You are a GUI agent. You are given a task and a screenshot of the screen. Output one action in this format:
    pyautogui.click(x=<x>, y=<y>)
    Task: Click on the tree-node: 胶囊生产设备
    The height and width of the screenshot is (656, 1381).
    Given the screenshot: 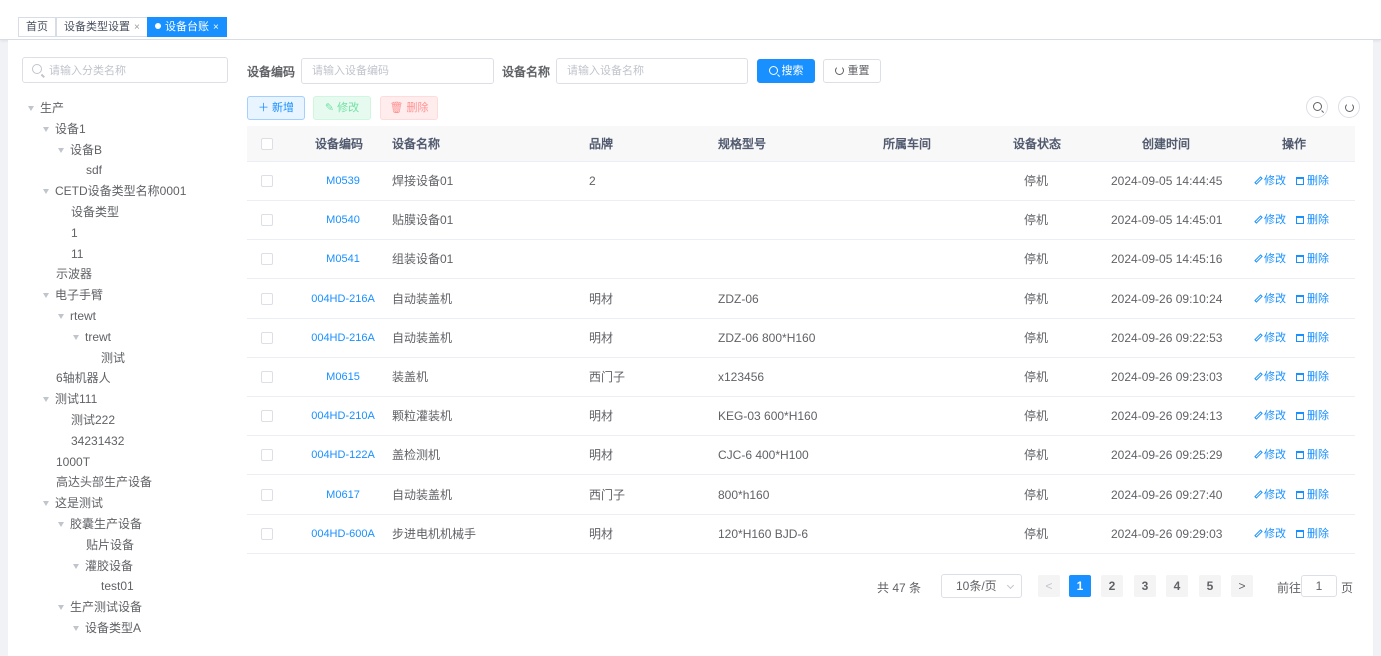 What is the action you would take?
    pyautogui.click(x=82, y=524)
    